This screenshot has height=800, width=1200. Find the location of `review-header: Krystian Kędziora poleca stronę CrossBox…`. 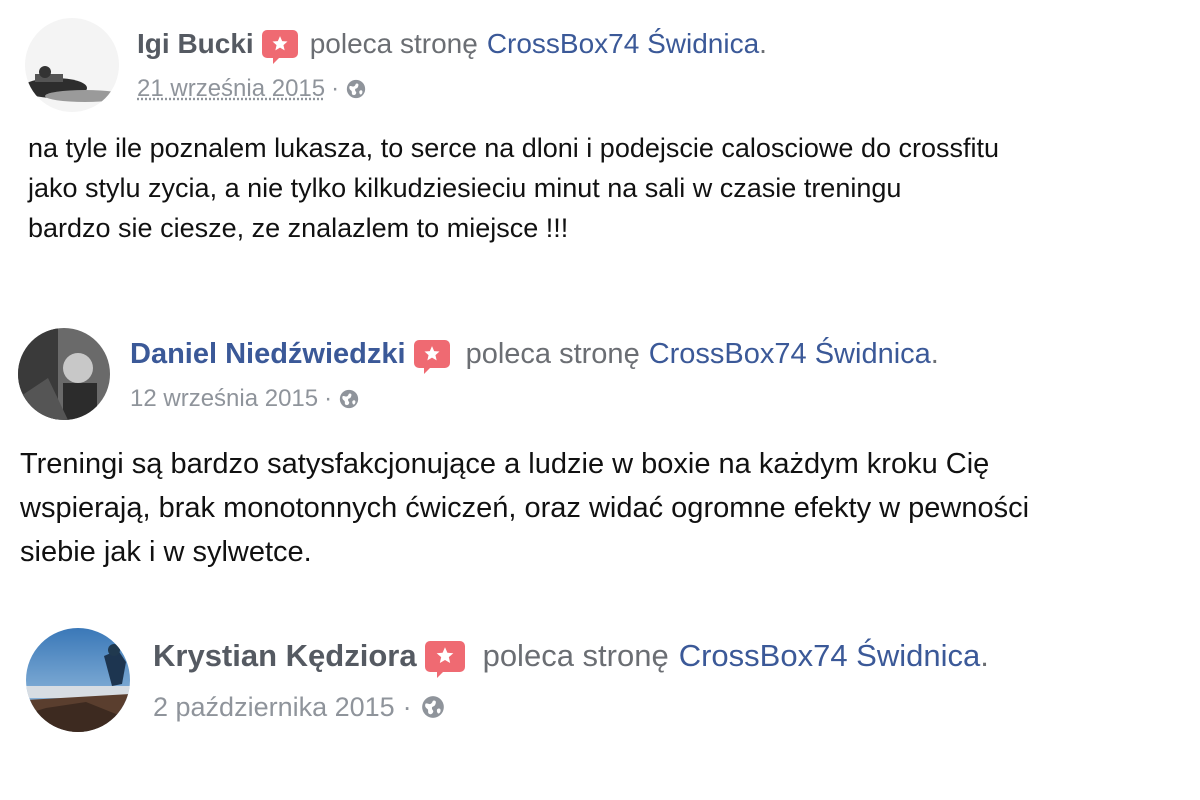

review-header: Krystian Kędziora poleca stronę CrossBox… is located at coordinates (571, 657).